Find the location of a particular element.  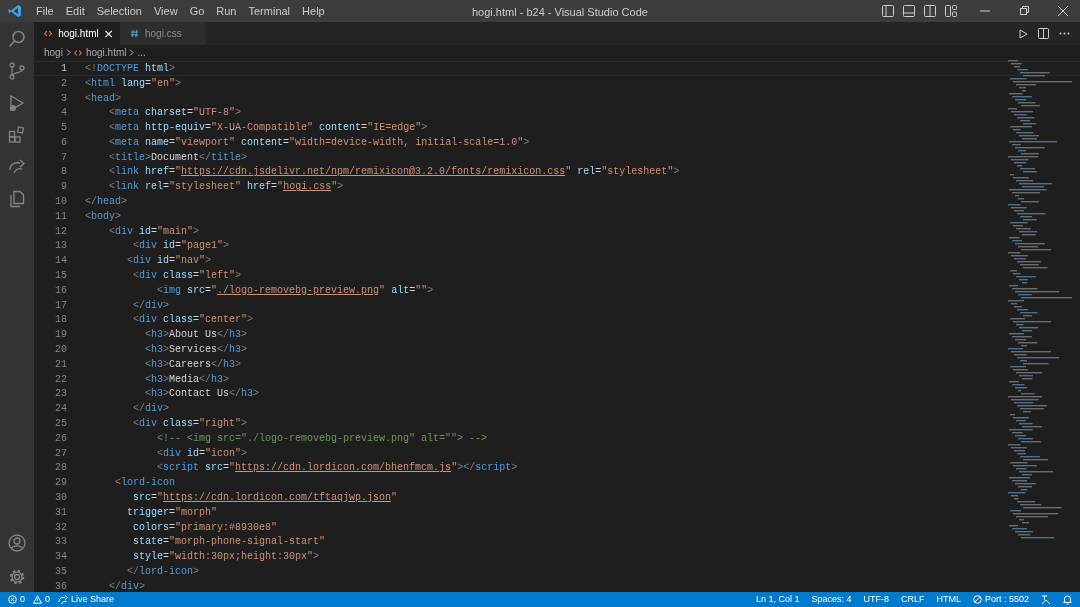

settings-icon is located at coordinates (17, 577).